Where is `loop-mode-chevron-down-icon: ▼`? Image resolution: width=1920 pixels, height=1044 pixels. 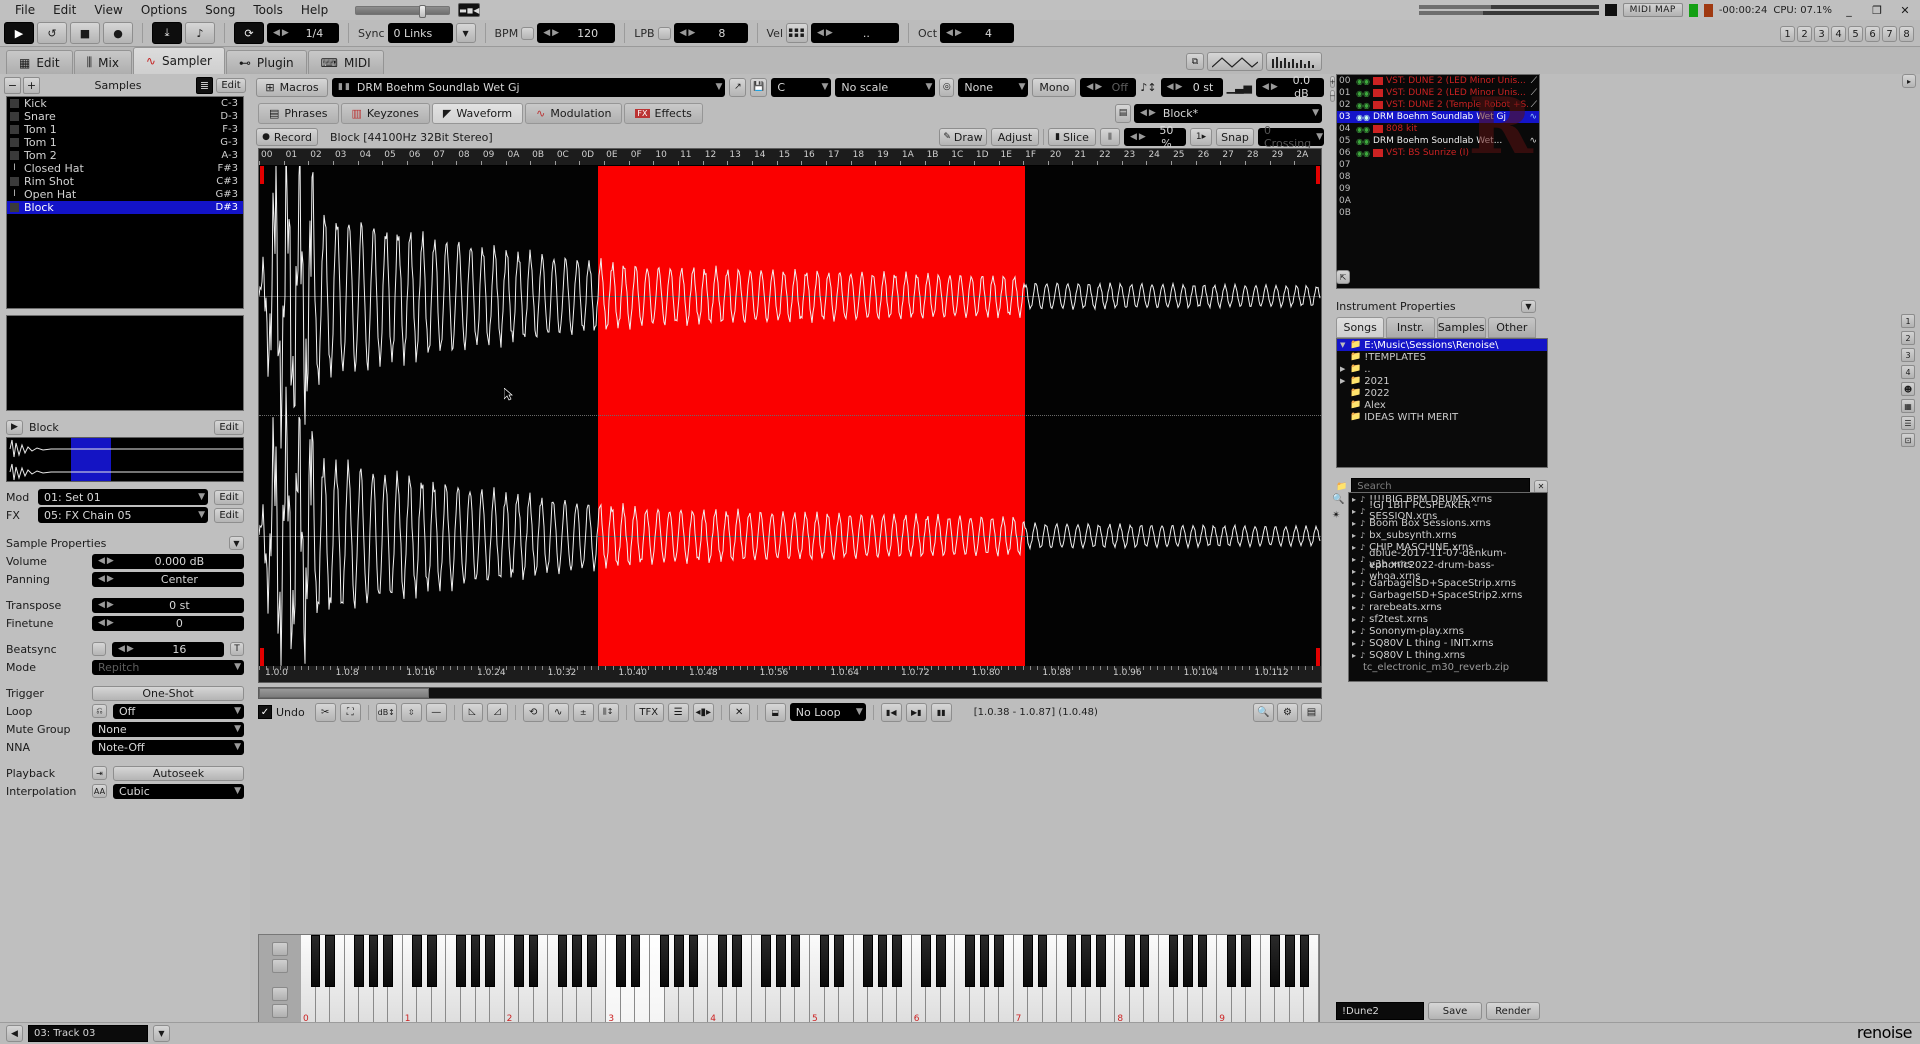
loop-mode-chevron-down-icon: ▼ is located at coordinates (860, 712).